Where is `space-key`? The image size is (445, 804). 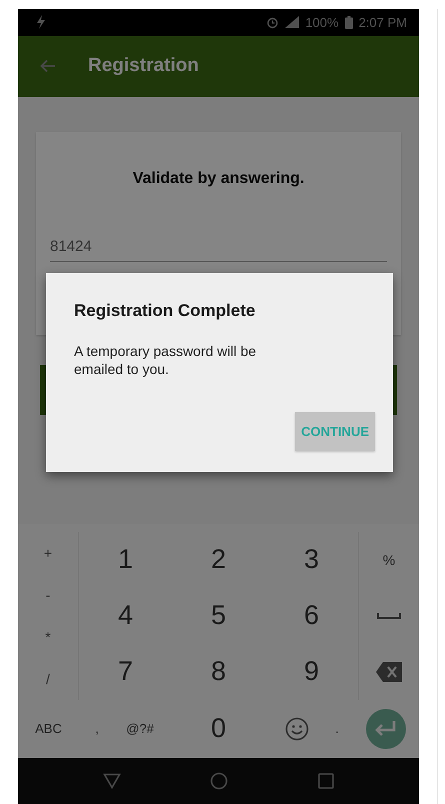 space-key is located at coordinates (389, 615).